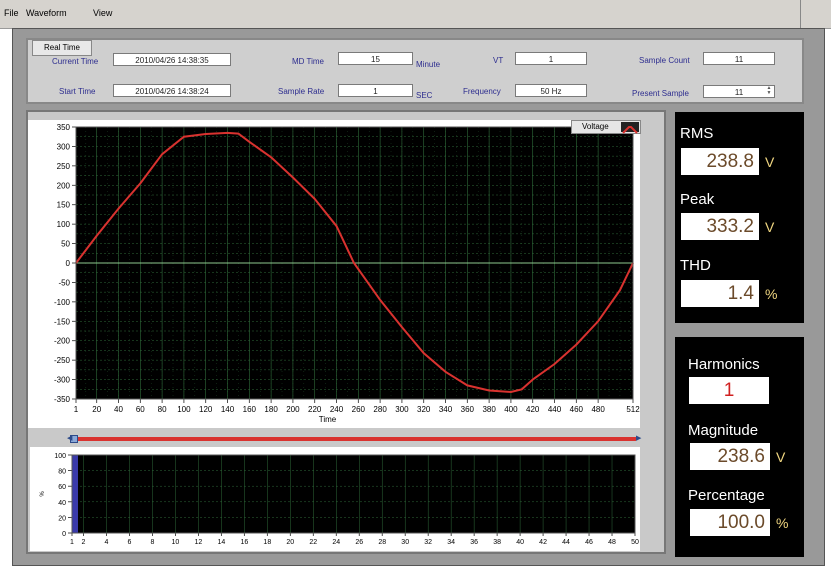  Describe the element at coordinates (635, 542) in the screenshot. I see `harmonics-x-tick-label: 50` at that location.